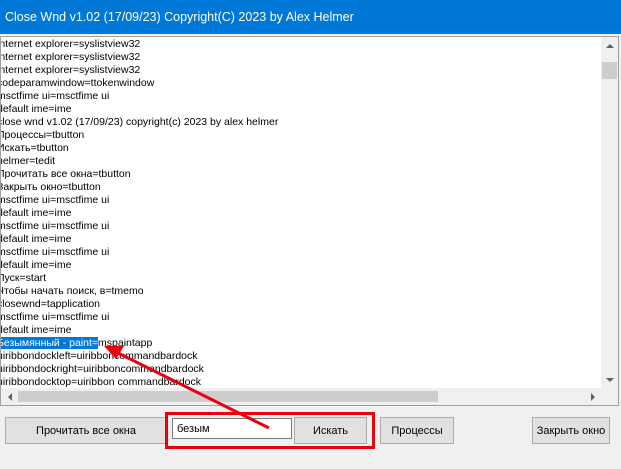 Image resolution: width=621 pixels, height=469 pixels. What do you see at coordinates (99, 356) in the screenshot?
I see `memo-line: uiribbondockleft=uiribboncommandbardock` at bounding box center [99, 356].